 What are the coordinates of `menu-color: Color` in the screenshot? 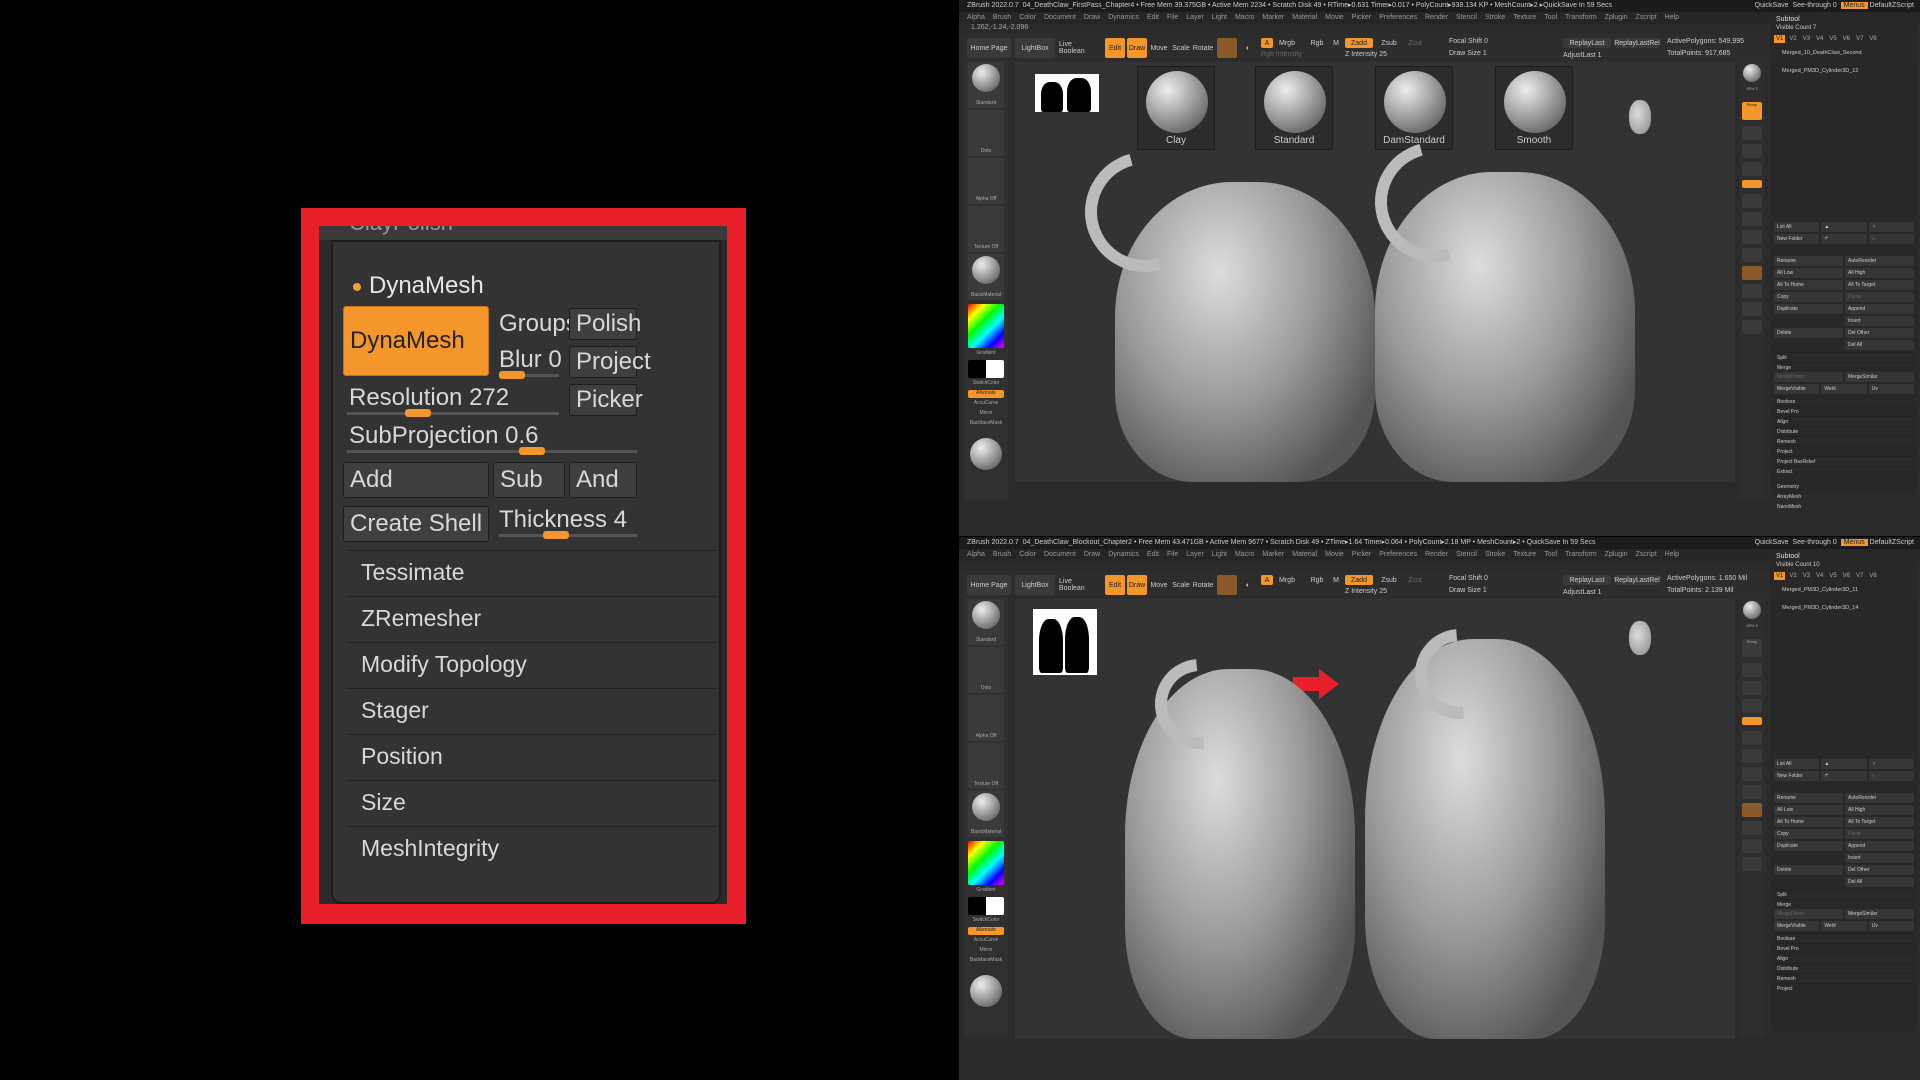 It's located at (1027, 17).